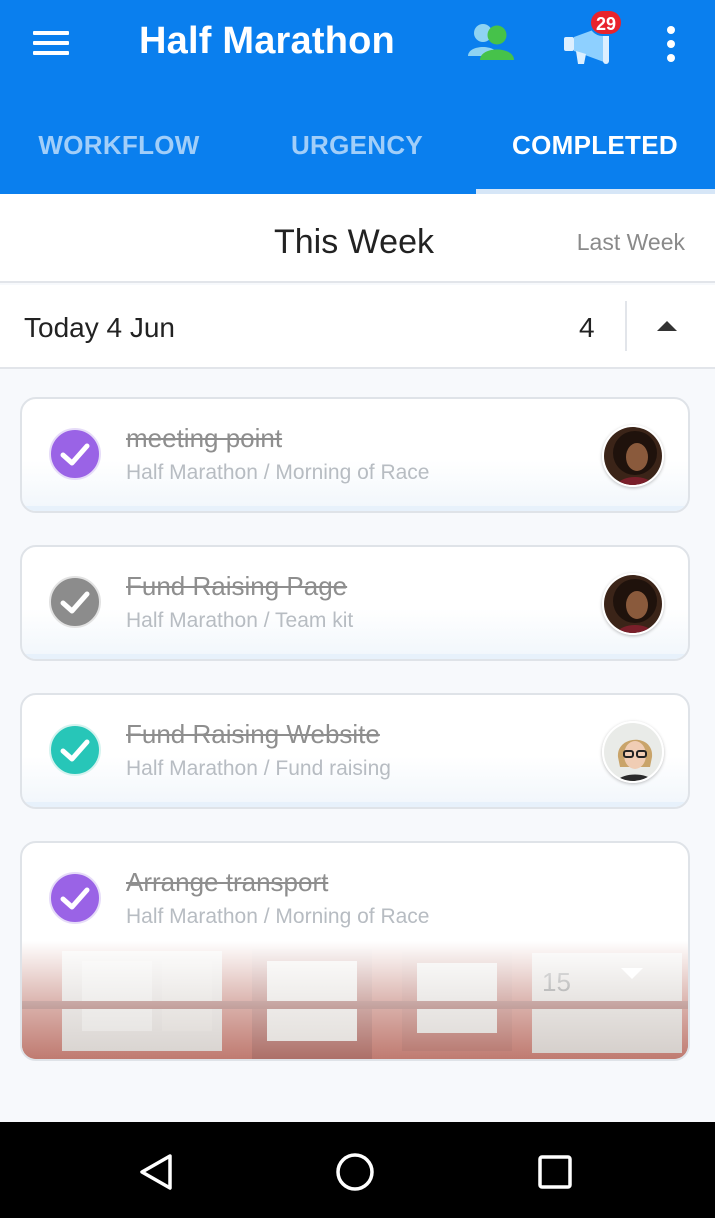  Describe the element at coordinates (99, 327) in the screenshot. I see `day-label: Today 4 Jun` at that location.